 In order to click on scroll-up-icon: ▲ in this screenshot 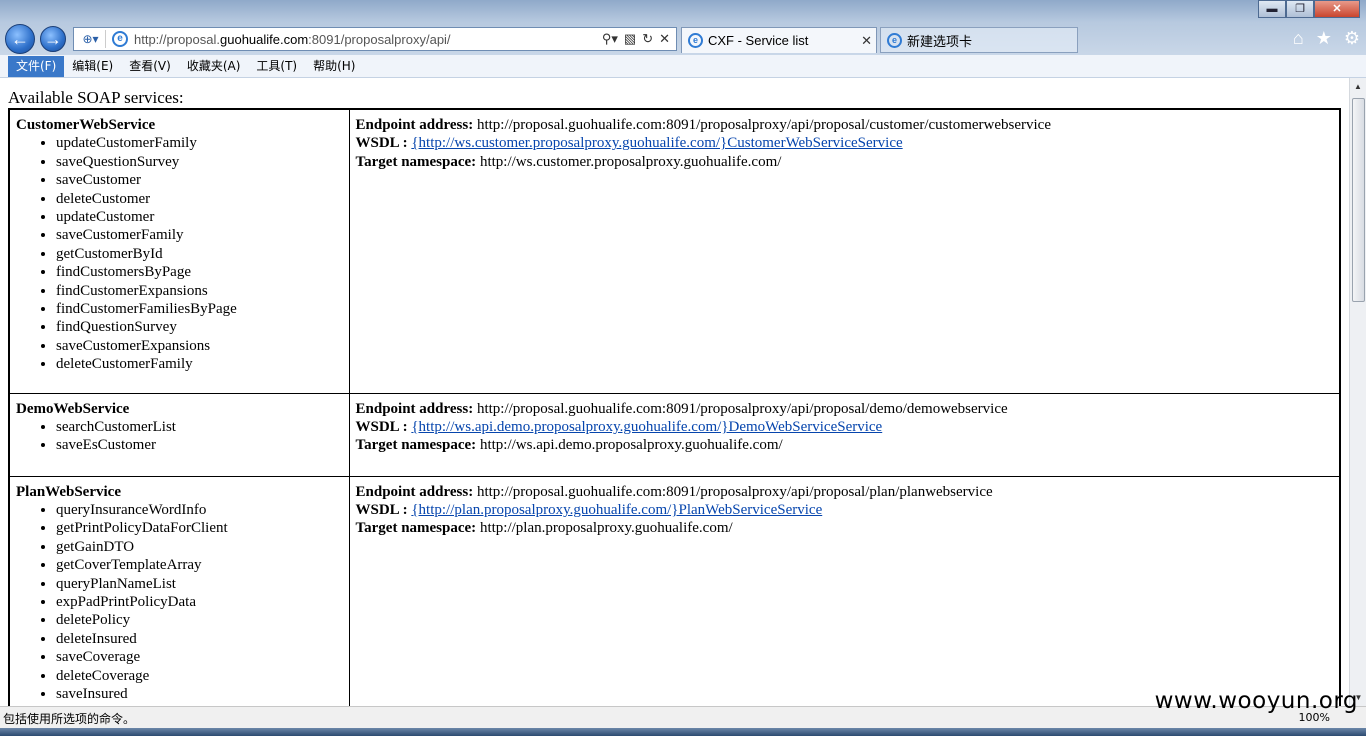, I will do `click(1358, 86)`.